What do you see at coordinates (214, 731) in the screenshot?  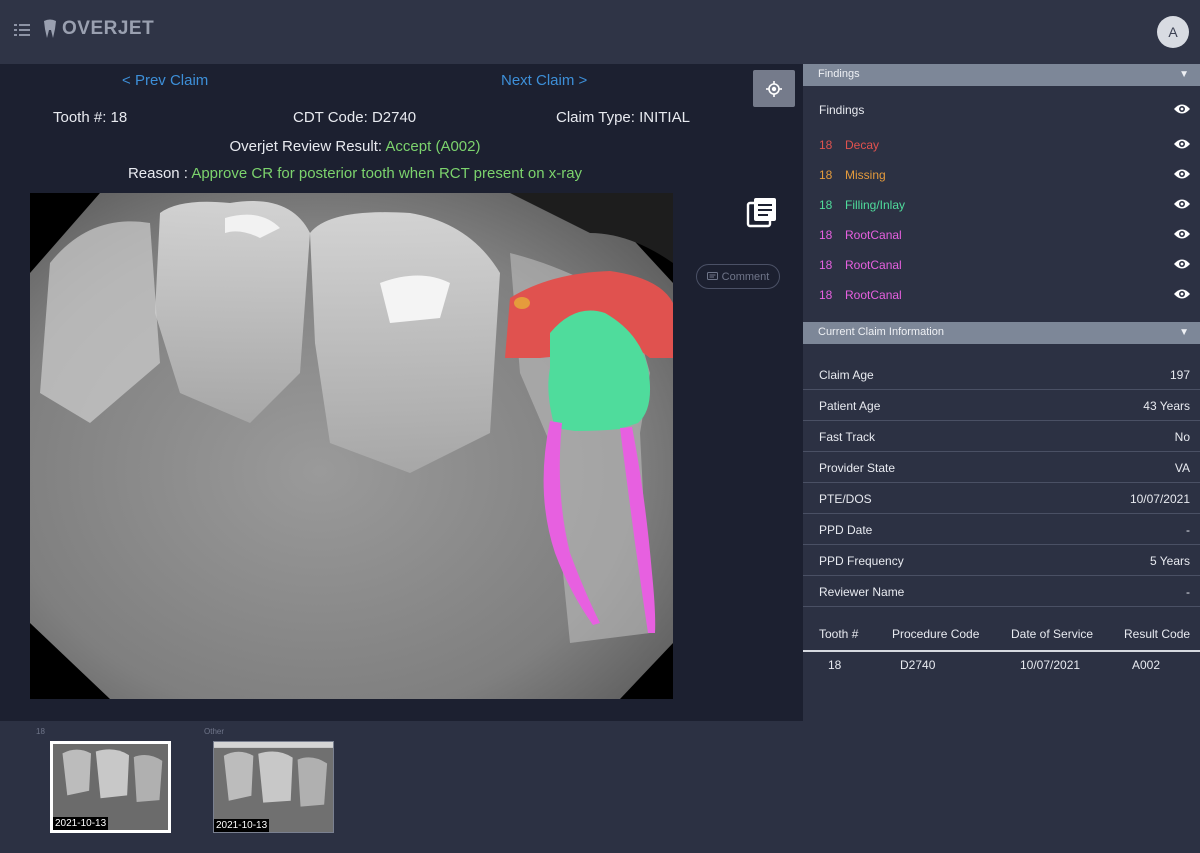 I see `thumbnail-group-label: Other` at bounding box center [214, 731].